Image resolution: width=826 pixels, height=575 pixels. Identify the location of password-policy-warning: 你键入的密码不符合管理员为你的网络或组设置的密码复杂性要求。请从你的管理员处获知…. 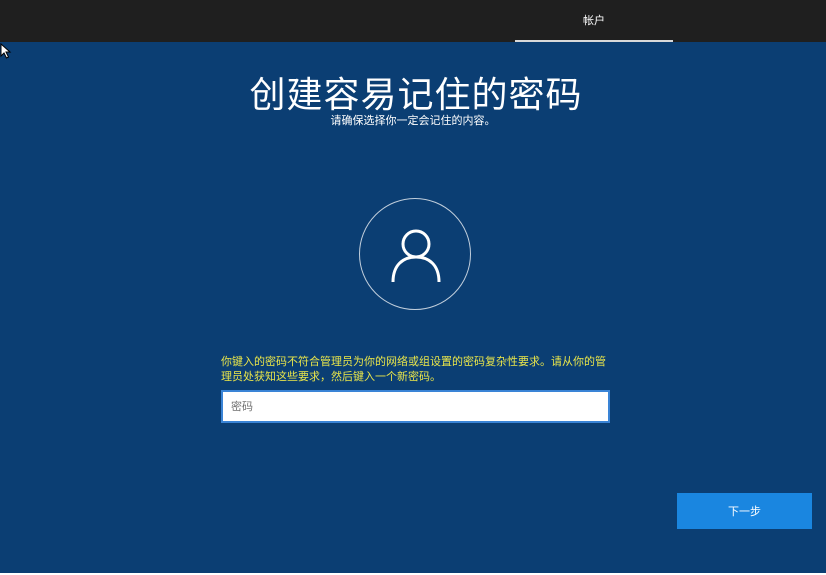
(413, 369).